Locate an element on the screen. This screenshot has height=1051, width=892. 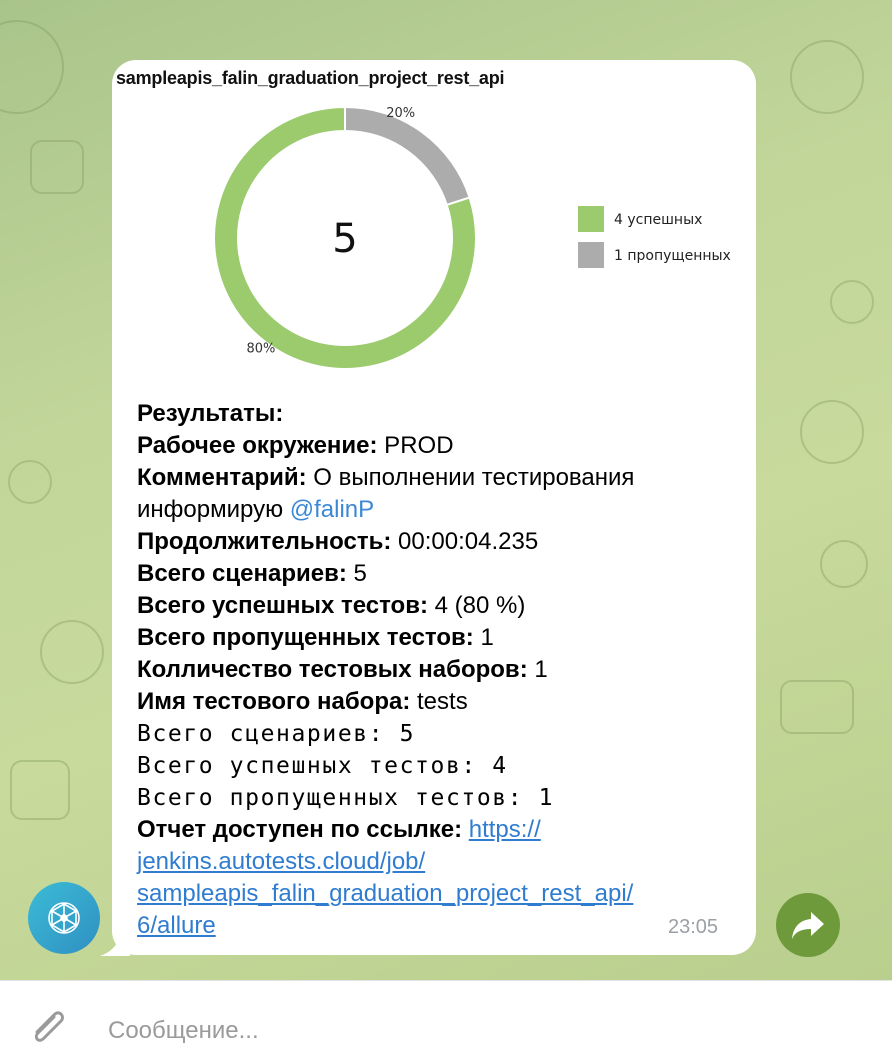
skipped-label: Всего пропущенных тестов: is located at coordinates (305, 637).